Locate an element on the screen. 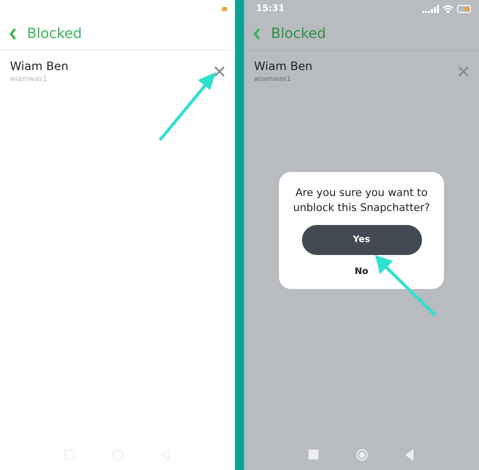 This screenshot has width=479, height=470. status-time: 15:31 is located at coordinates (270, 9).